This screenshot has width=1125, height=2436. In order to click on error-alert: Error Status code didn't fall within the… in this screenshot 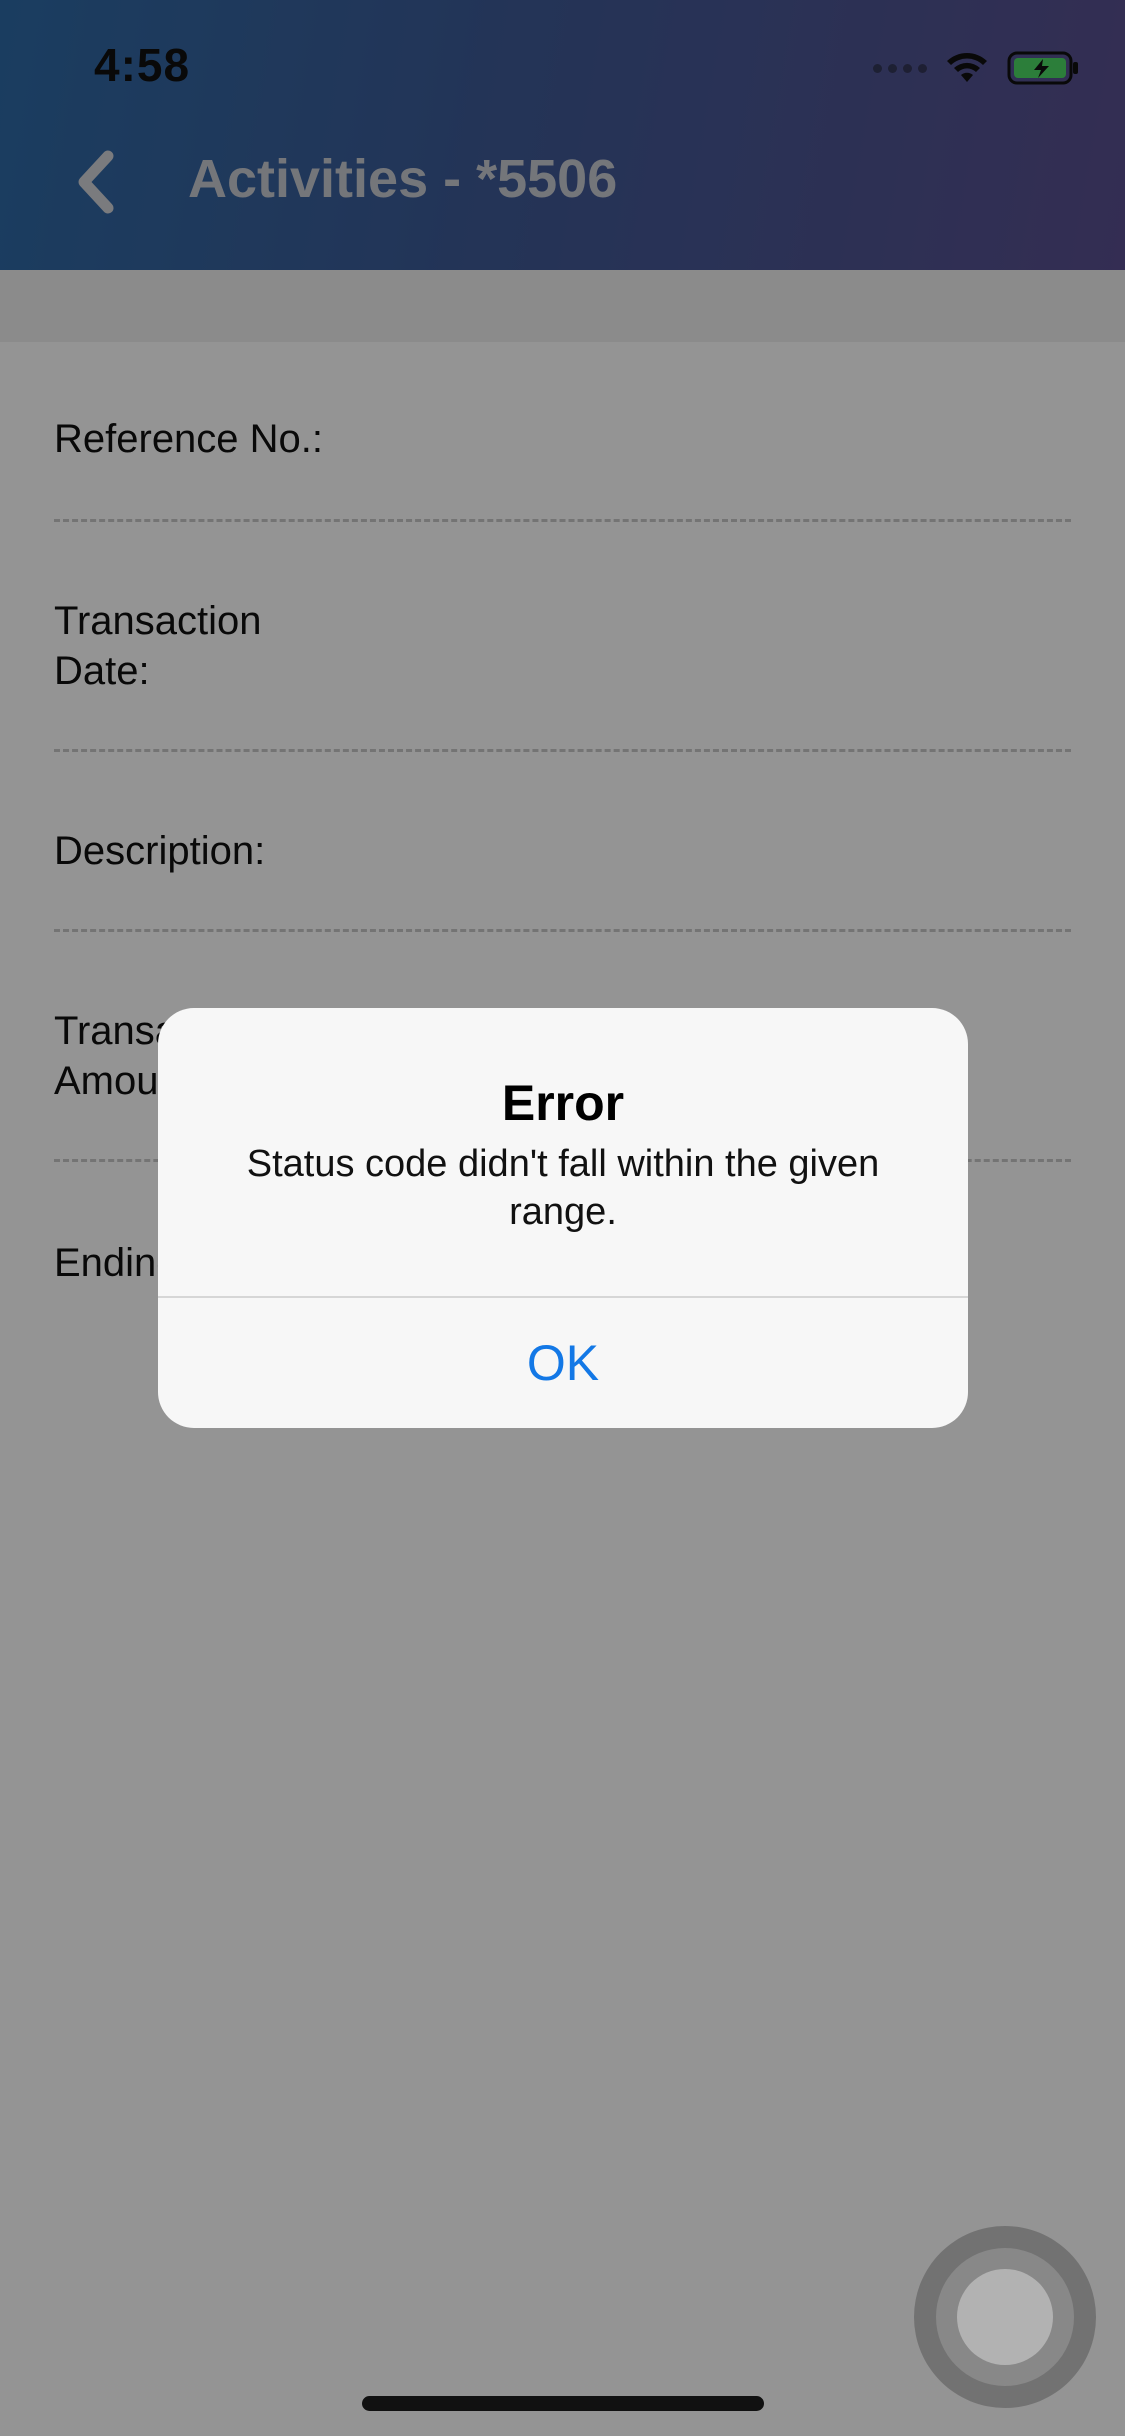, I will do `click(563, 1218)`.